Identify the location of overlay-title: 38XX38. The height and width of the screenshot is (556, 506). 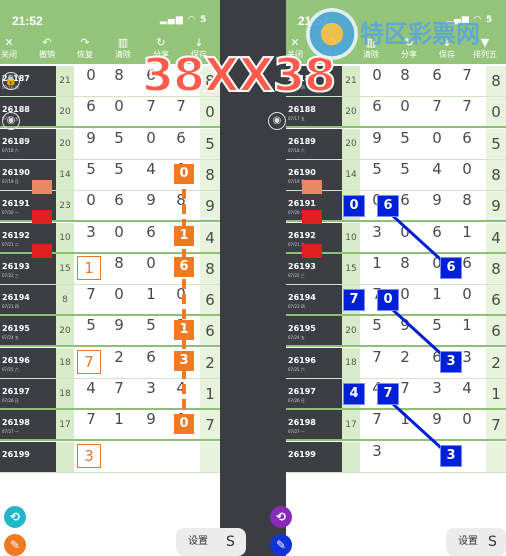
(239, 75).